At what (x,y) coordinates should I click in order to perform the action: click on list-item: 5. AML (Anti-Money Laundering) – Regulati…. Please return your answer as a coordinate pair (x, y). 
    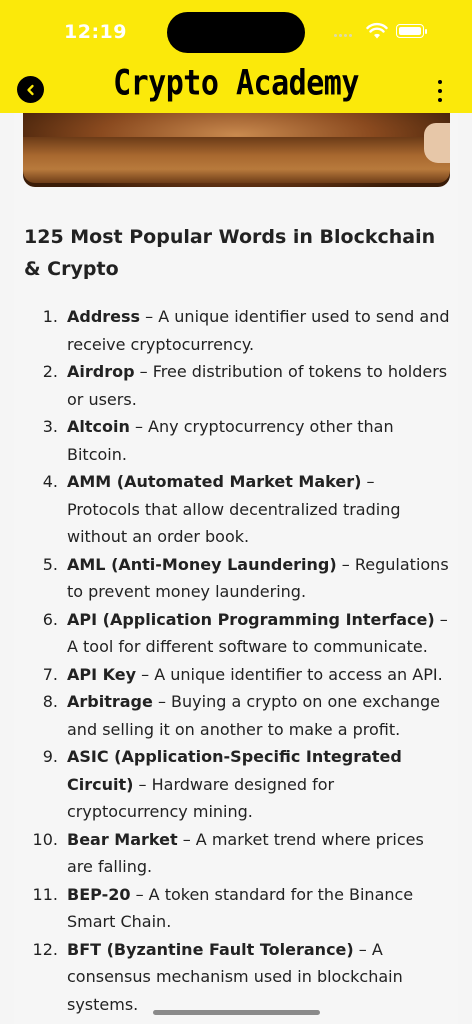
    Looking at the image, I should click on (236, 578).